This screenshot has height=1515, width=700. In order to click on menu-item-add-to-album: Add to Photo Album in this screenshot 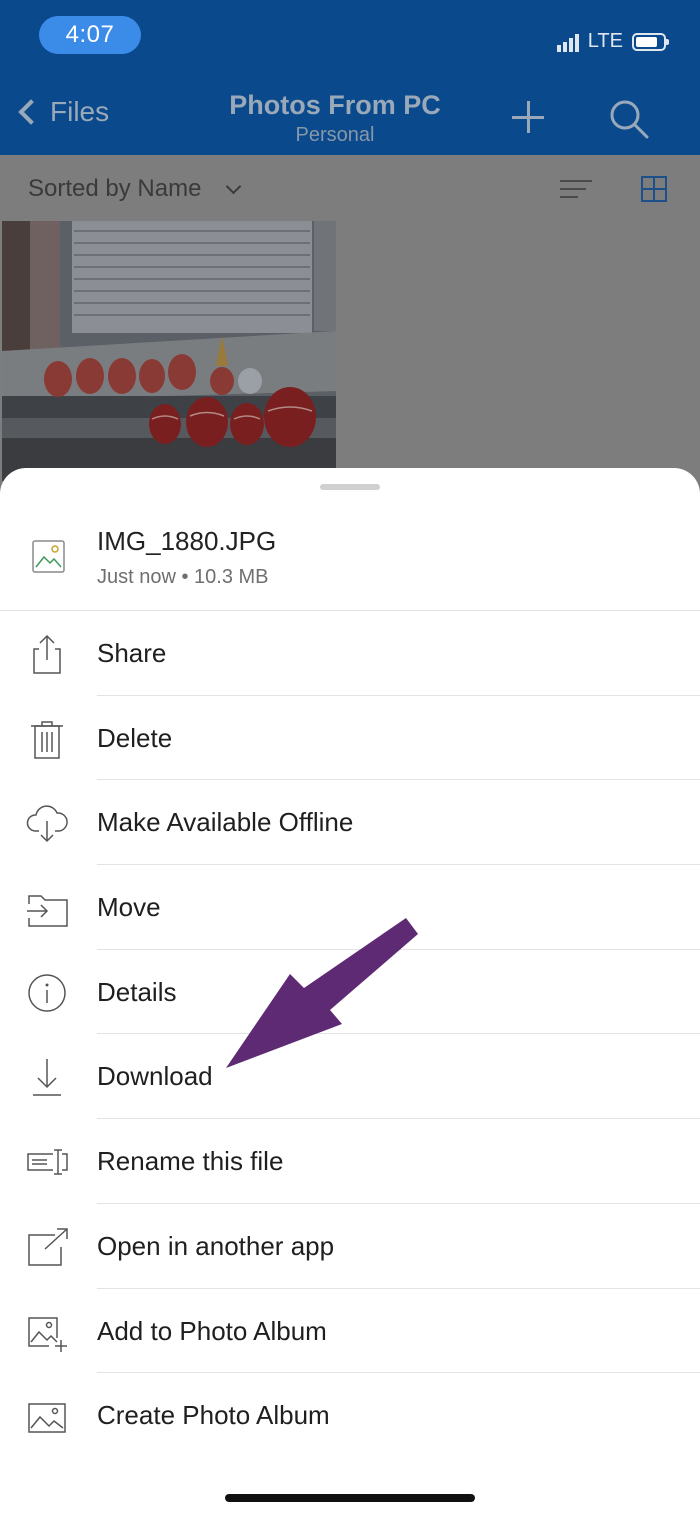, I will do `click(350, 1331)`.